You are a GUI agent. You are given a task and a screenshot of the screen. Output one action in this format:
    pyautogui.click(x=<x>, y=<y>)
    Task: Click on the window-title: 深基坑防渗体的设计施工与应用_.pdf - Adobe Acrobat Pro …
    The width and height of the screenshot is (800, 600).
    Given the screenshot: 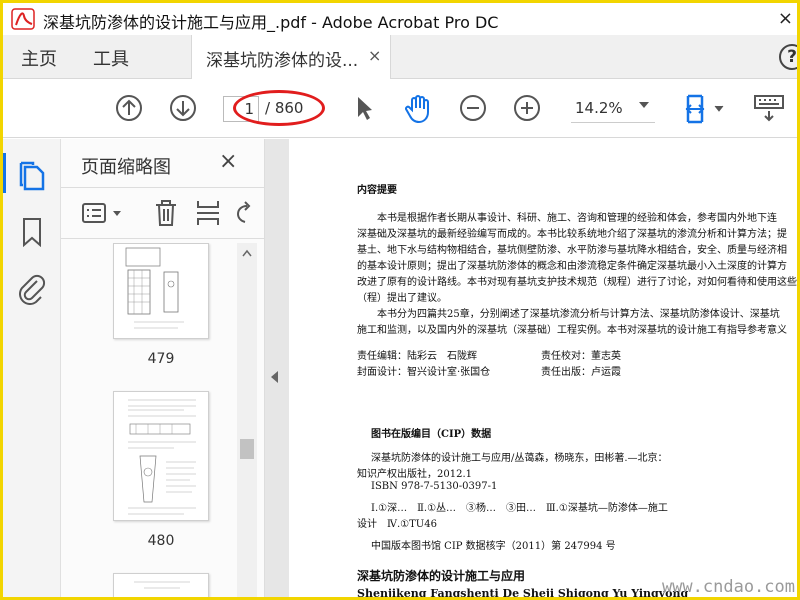 What is the action you would take?
    pyautogui.click(x=271, y=22)
    